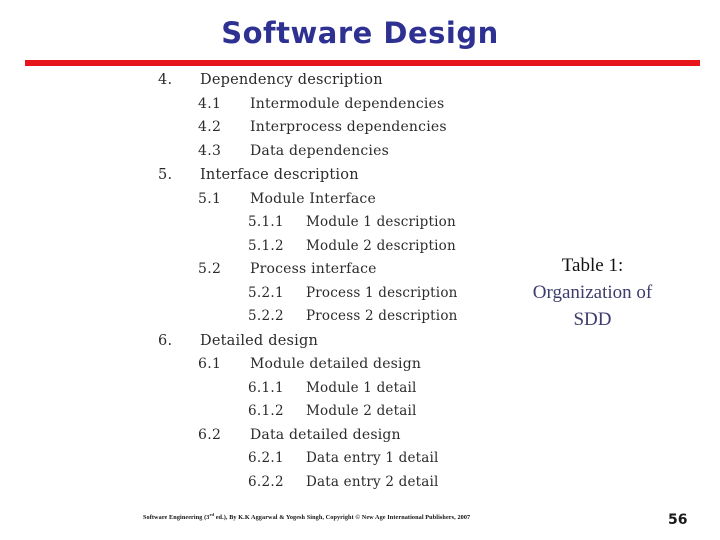 This screenshot has width=720, height=540. I want to click on outline-item-label: Module Interface, so click(313, 198).